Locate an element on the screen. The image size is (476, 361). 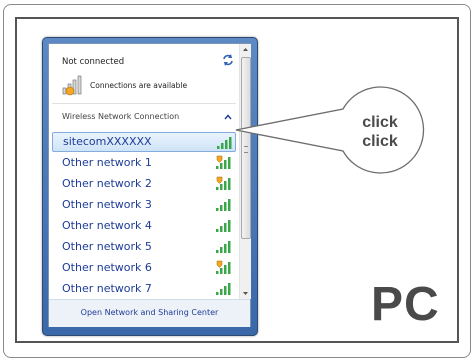
connection-status: Not connected is located at coordinates (93, 62).